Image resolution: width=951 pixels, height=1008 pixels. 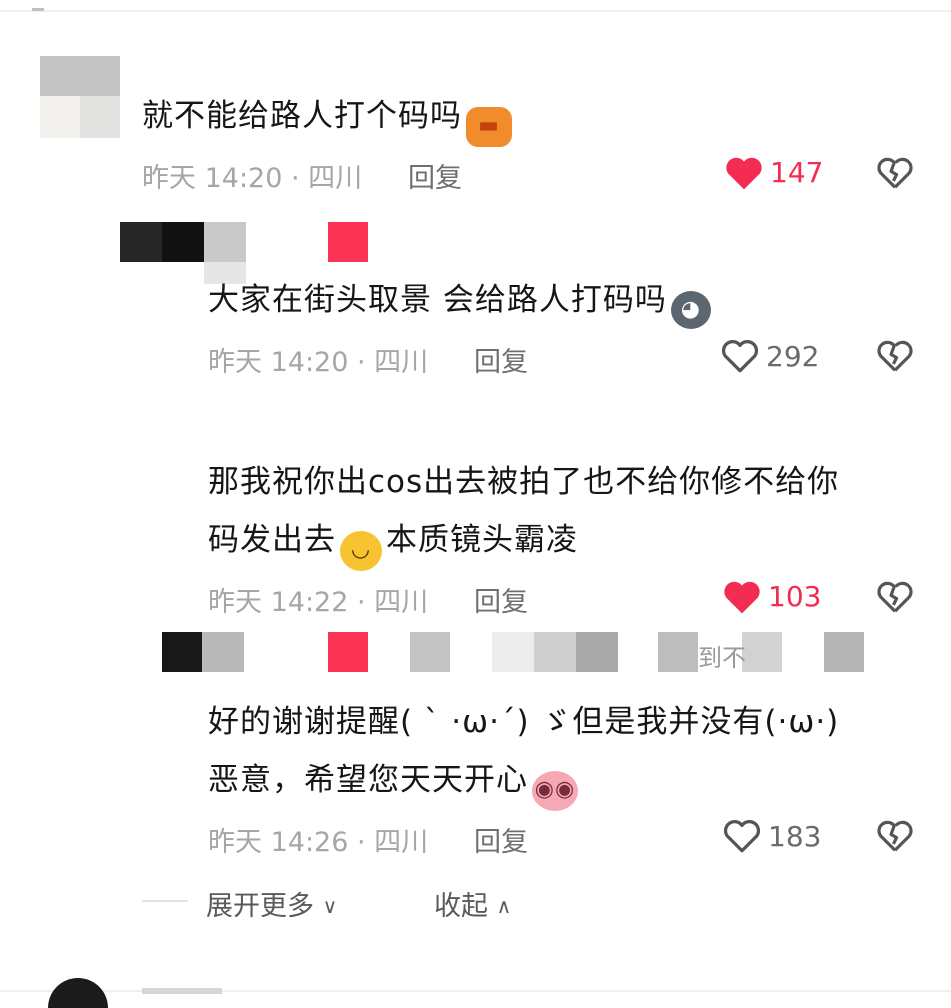 What do you see at coordinates (318, 842) in the screenshot?
I see `comment-meta: 昨天 14:26 · 四川` at bounding box center [318, 842].